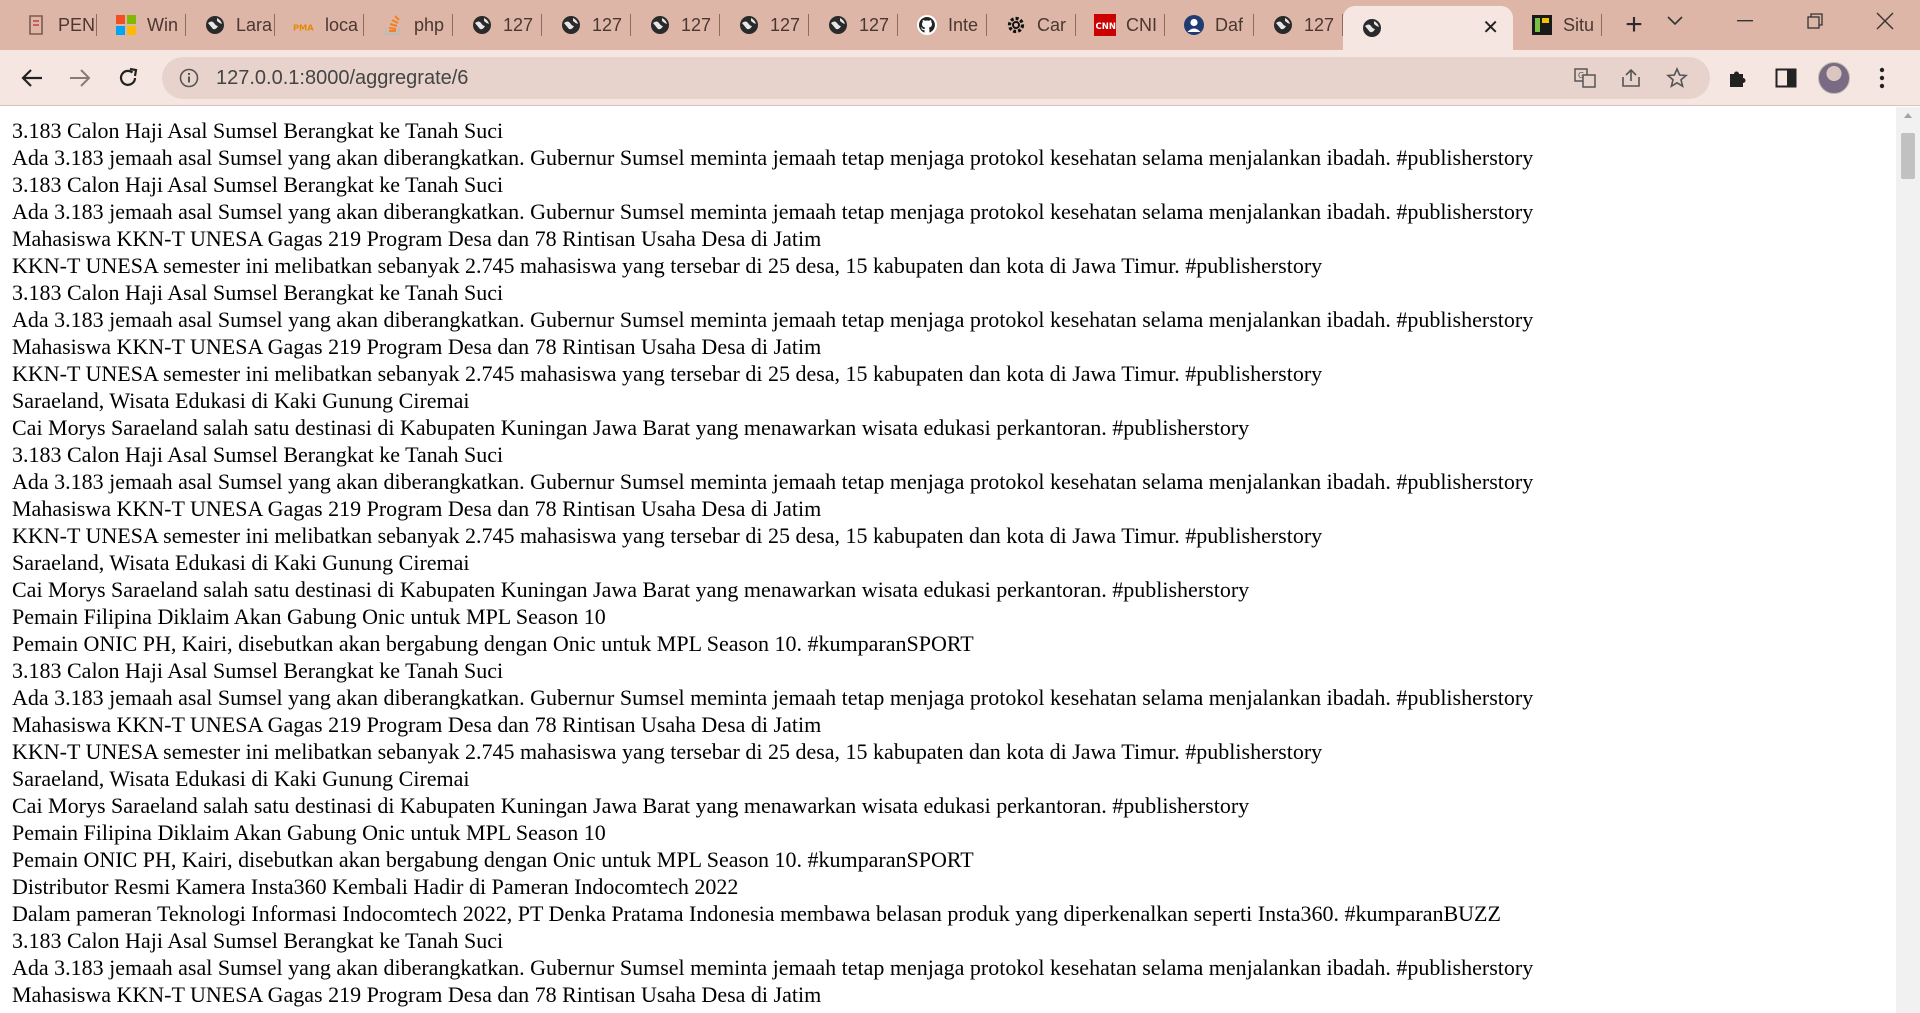  What do you see at coordinates (319, 25) in the screenshot?
I see `browser-tab: PMA loca` at bounding box center [319, 25].